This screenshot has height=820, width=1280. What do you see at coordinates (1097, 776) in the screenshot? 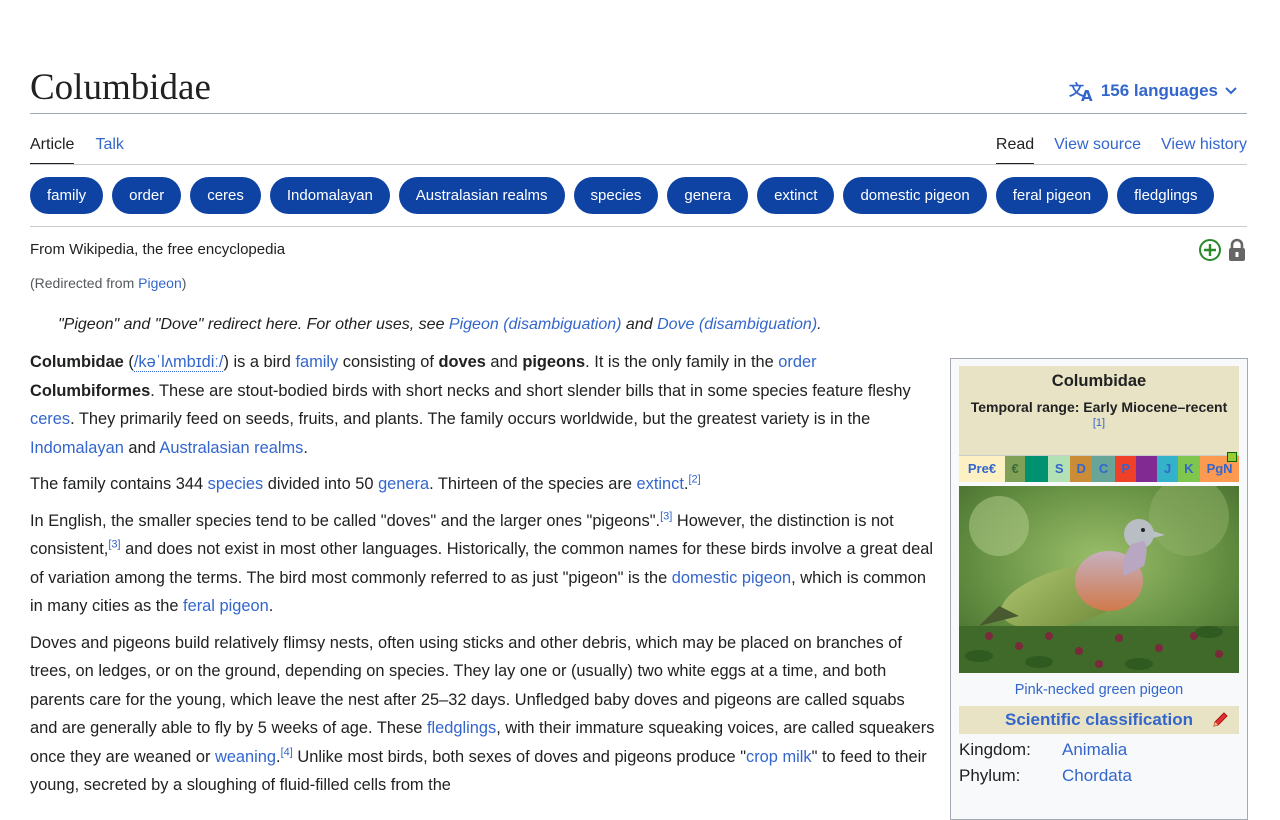
I see `taxonomy-value-link: Chordata` at bounding box center [1097, 776].